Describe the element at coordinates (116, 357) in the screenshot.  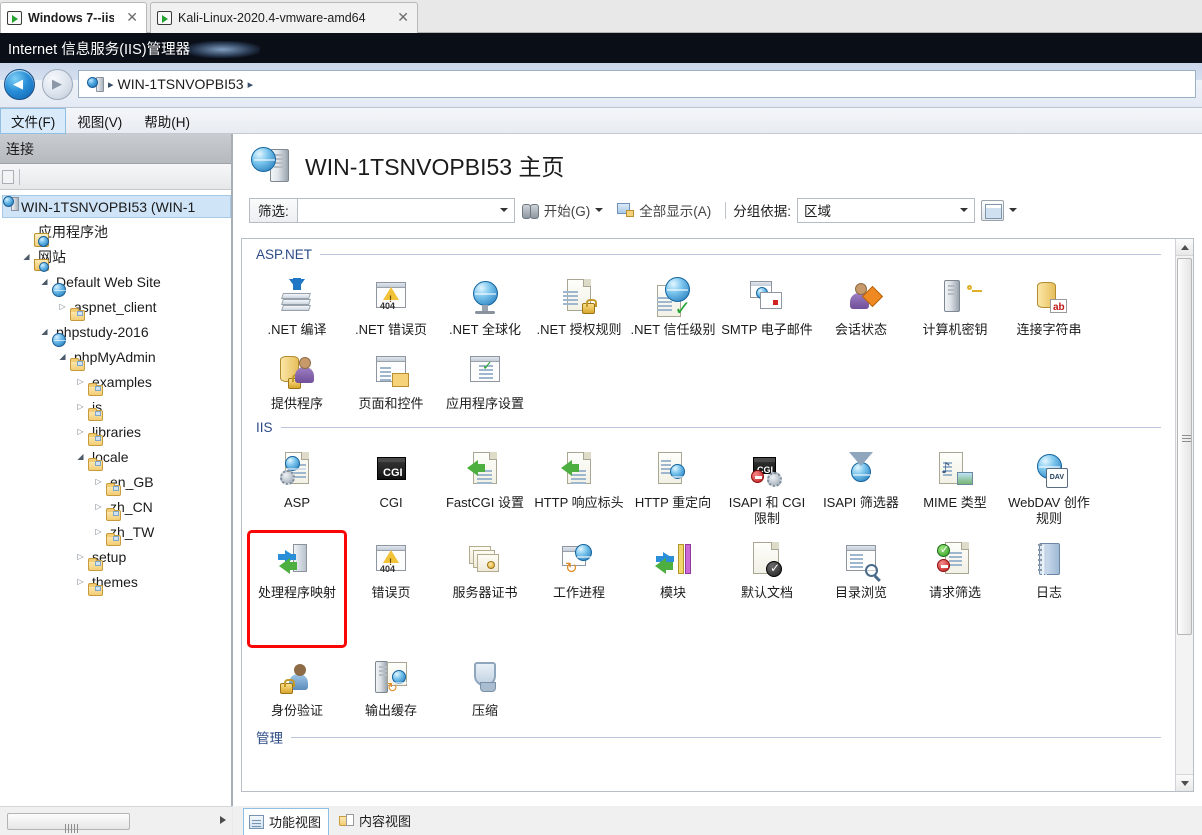
I see `tree-item: ◢ phpMyAdmin` at that location.